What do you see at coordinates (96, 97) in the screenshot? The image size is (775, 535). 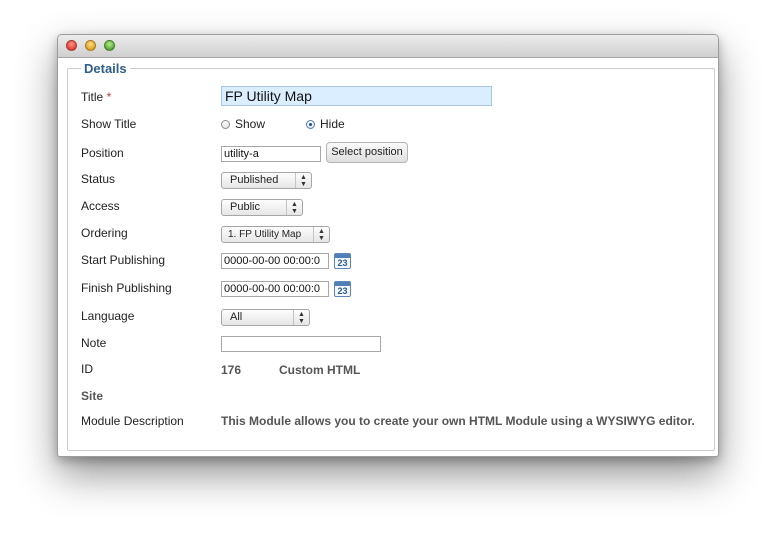 I see `title-label: Title *` at bounding box center [96, 97].